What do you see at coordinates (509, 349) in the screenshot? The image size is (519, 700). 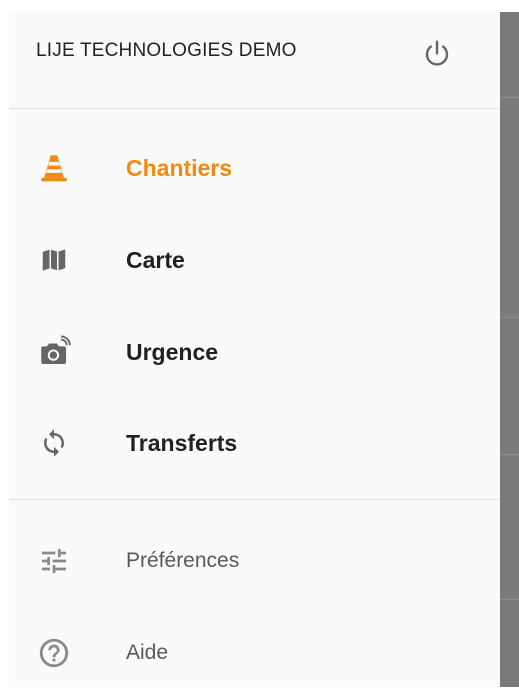 I see `drawer-scrim` at bounding box center [509, 349].